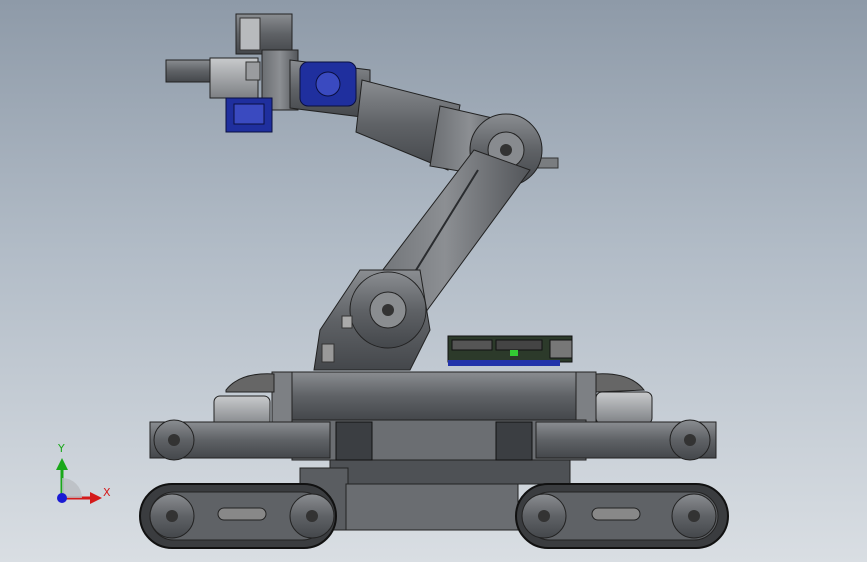 This screenshot has height=562, width=867. What do you see at coordinates (62, 498) in the screenshot?
I see `triad-z-axis` at bounding box center [62, 498].